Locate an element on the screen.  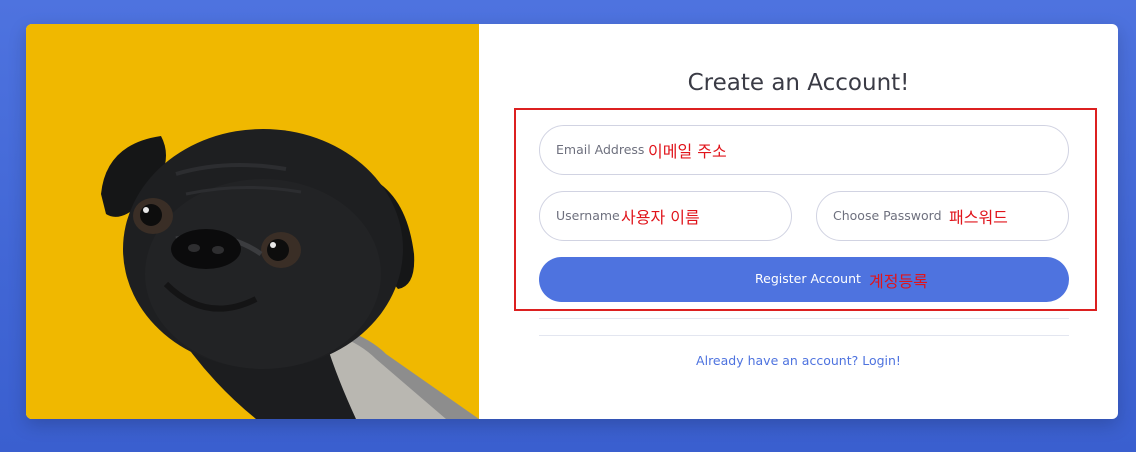
email-field: Email Address 이메일 주소 is located at coordinates (804, 150).